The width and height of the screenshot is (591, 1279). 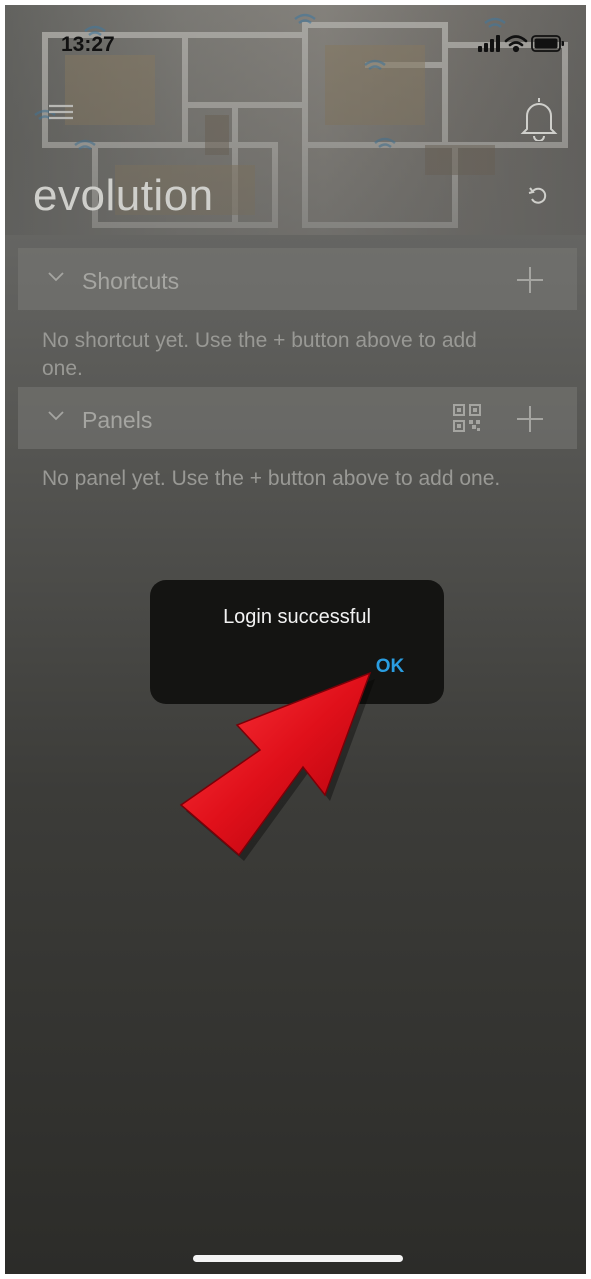 What do you see at coordinates (117, 420) in the screenshot?
I see `panels-label: Panels` at bounding box center [117, 420].